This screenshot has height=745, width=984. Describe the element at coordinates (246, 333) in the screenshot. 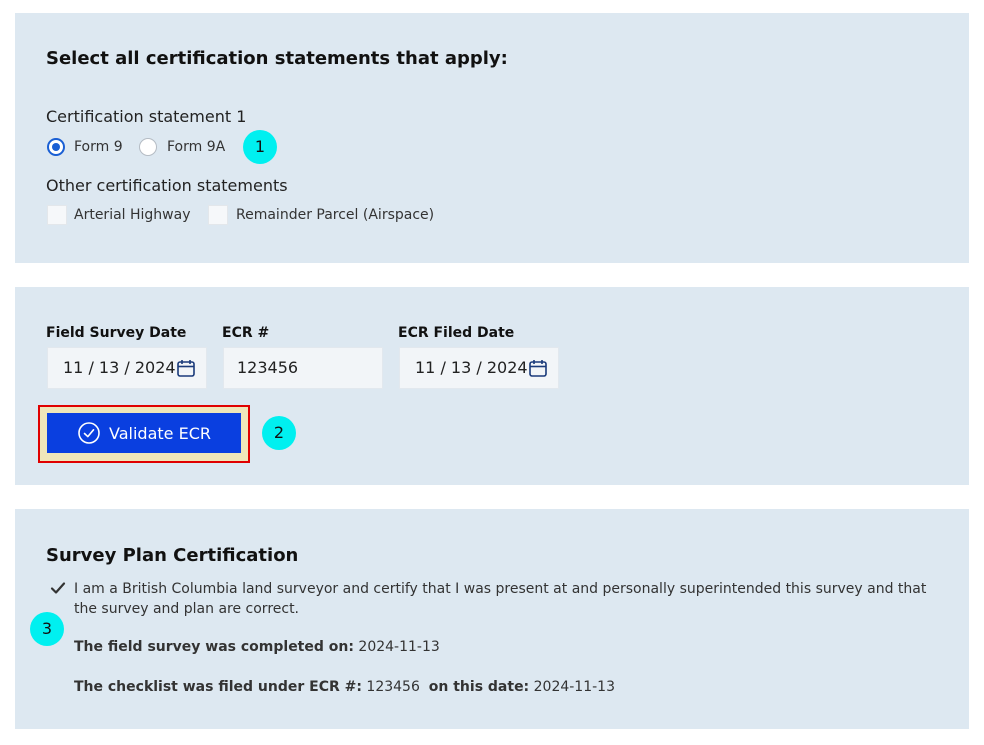

I see `ecr-number-label: ECR #` at that location.